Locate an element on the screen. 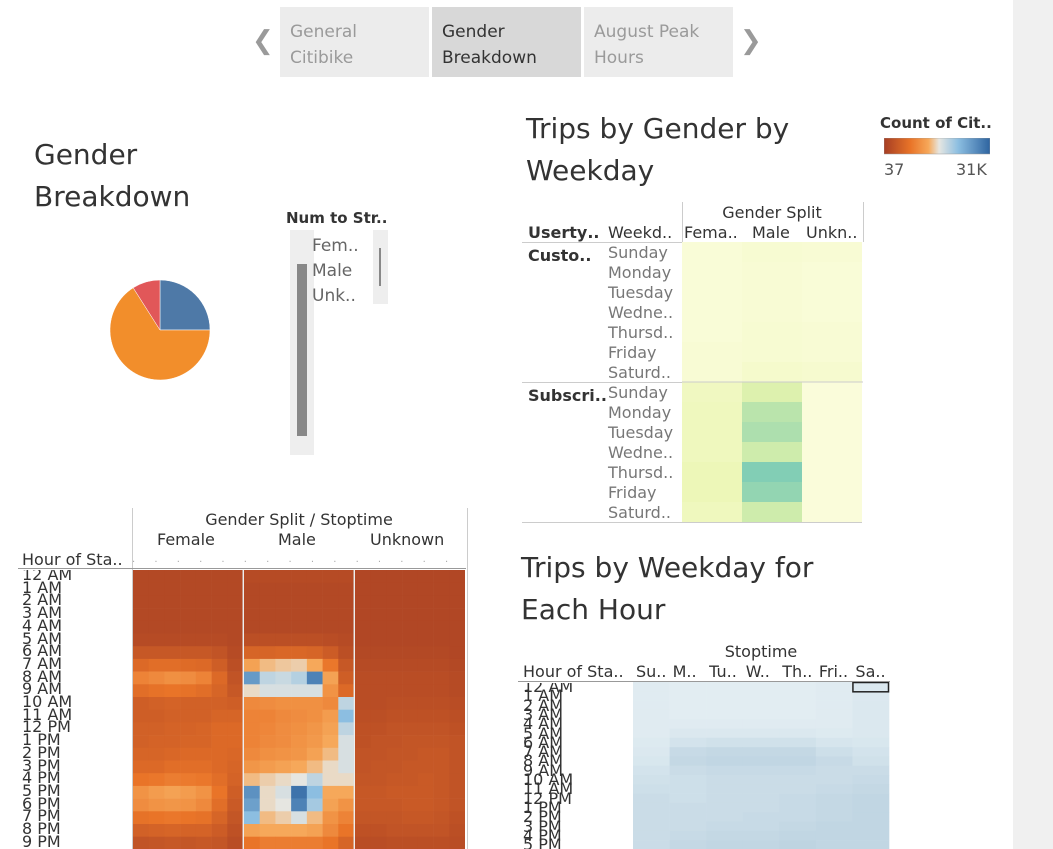 Image resolution: width=1053 pixels, height=849 pixels. legend-scrollbar-thumb is located at coordinates (380, 267).